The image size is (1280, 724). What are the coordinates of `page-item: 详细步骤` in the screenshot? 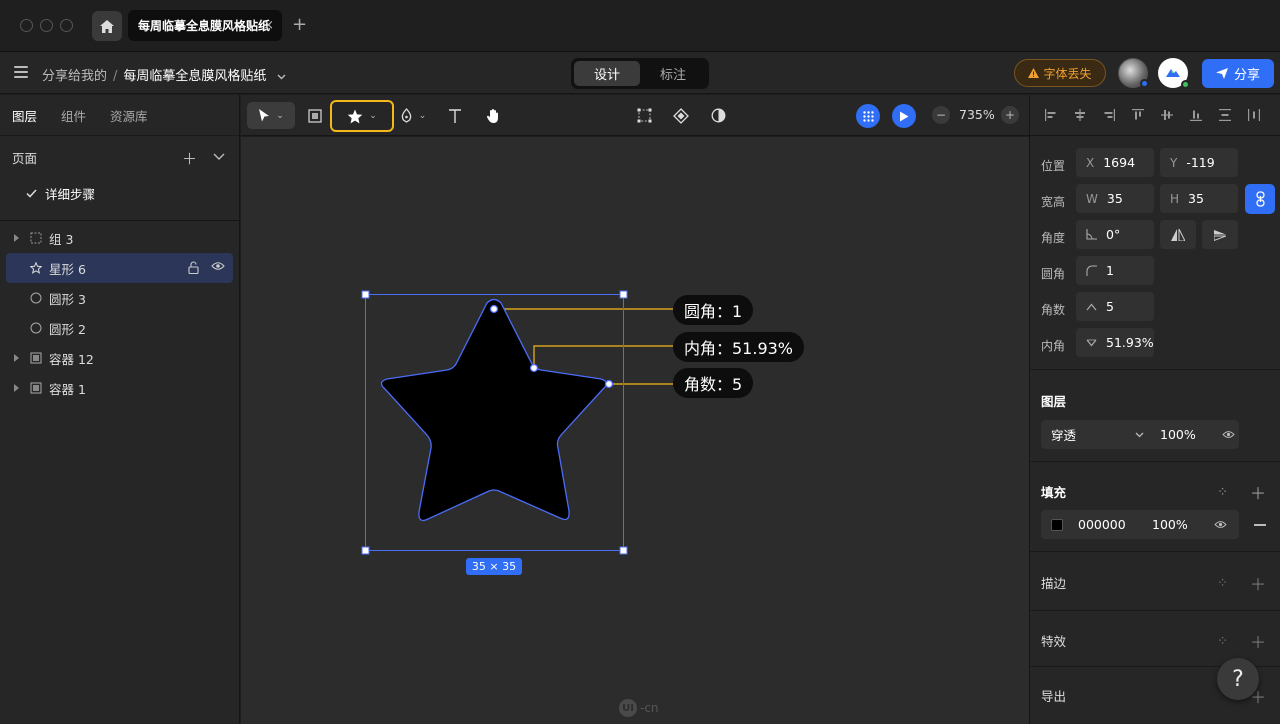 It's located at (119, 193).